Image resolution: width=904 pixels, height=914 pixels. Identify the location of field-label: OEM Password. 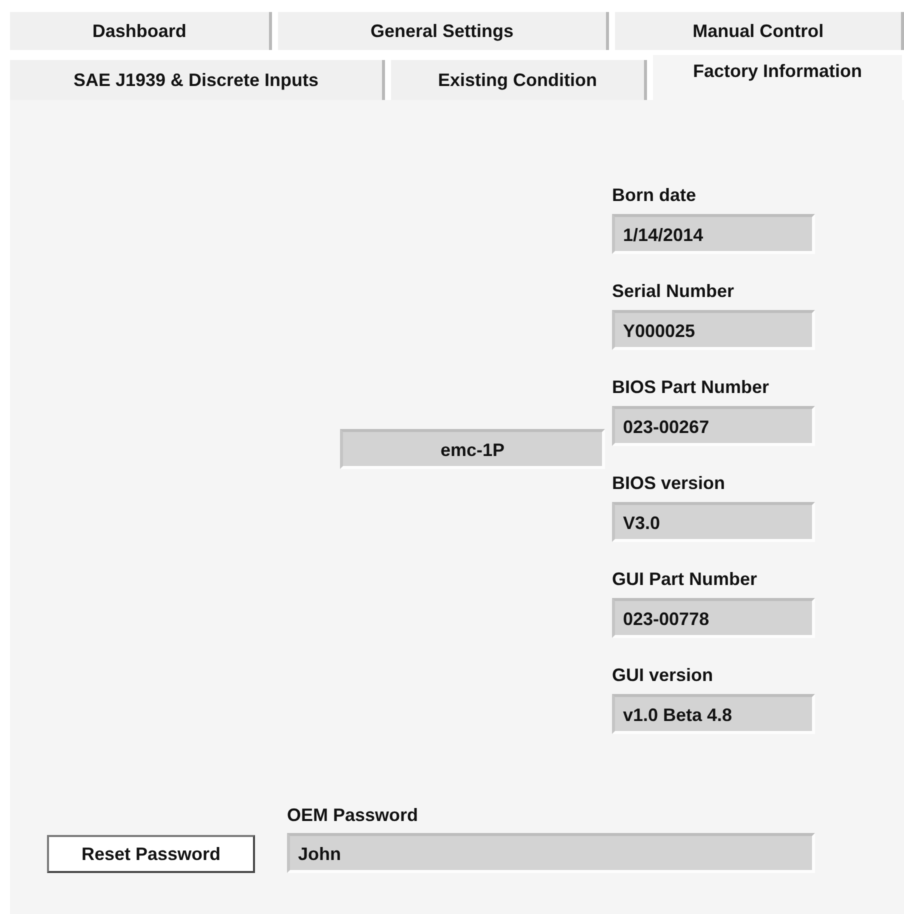
(353, 815).